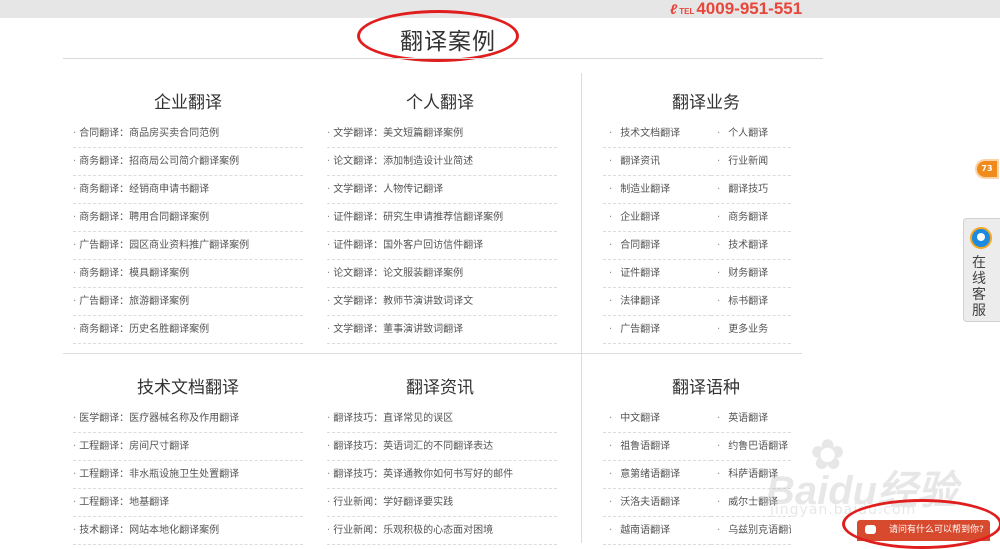  What do you see at coordinates (188, 447) in the screenshot?
I see `list-item: 工程翻译：房间尺寸翻译` at bounding box center [188, 447].